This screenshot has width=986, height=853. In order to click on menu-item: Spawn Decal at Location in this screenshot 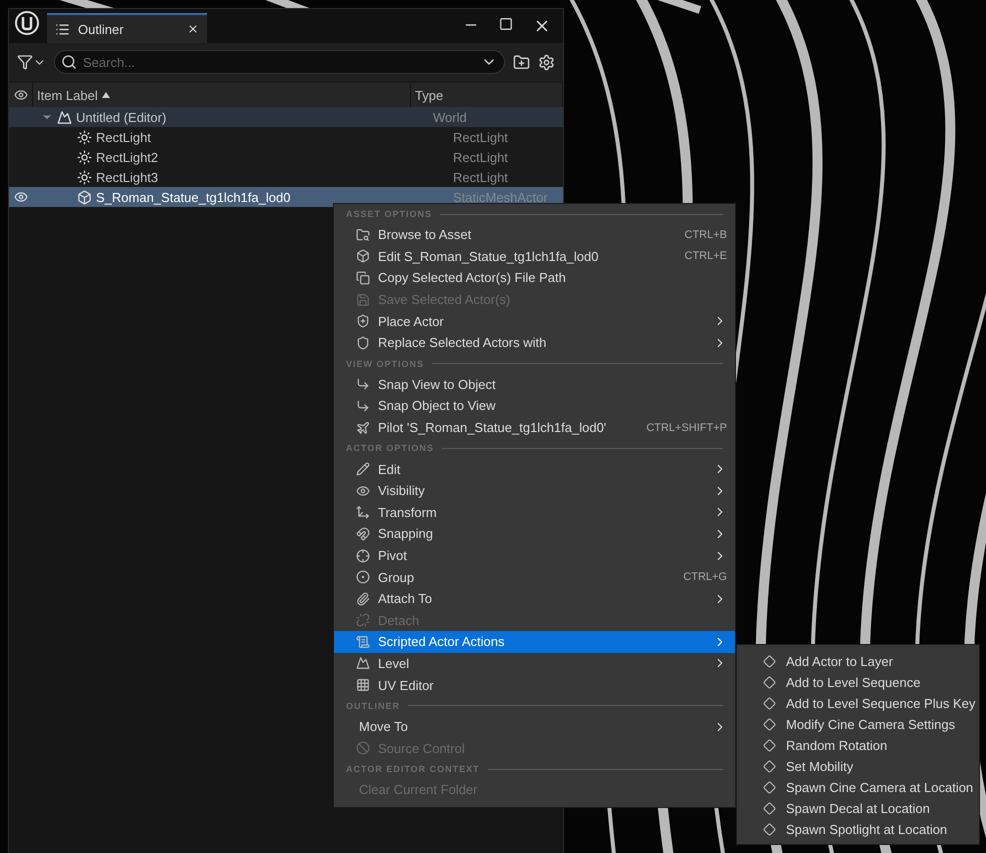, I will do `click(858, 808)`.